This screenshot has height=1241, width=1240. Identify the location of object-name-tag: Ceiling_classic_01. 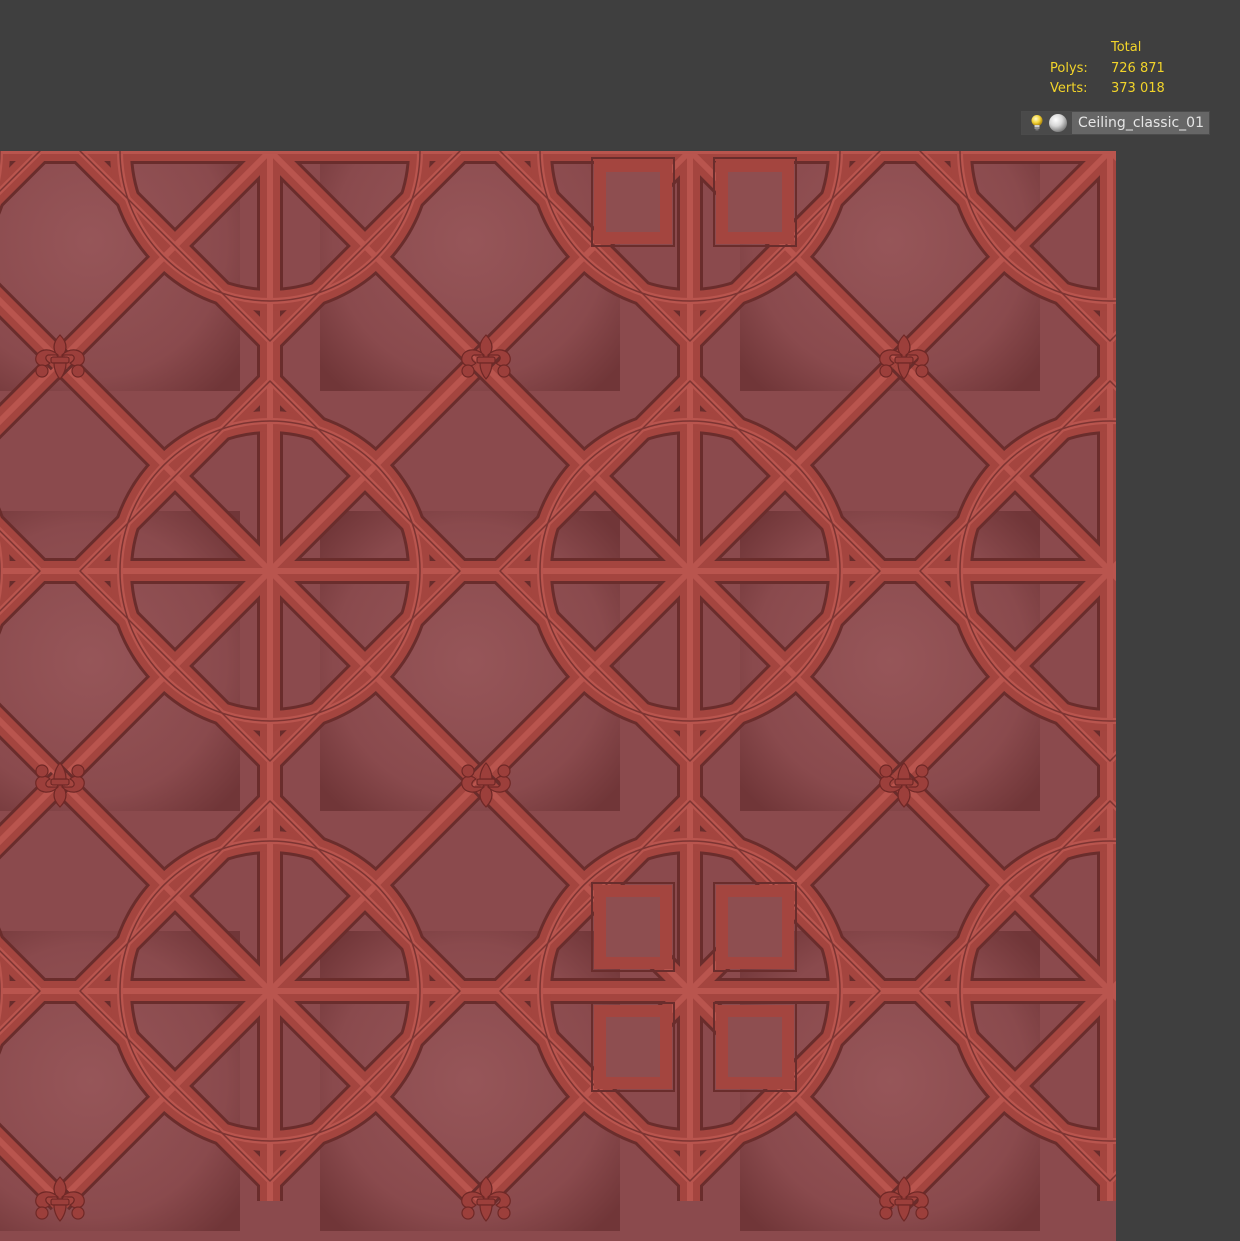
(1115, 123).